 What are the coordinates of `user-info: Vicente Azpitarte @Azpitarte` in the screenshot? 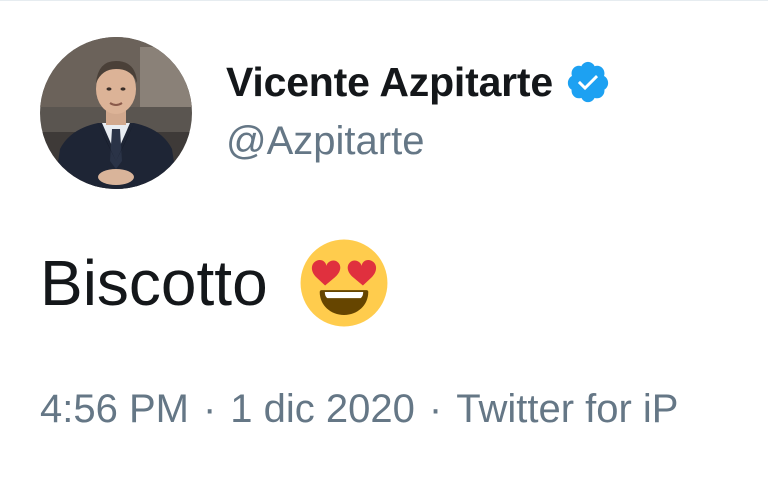 It's located at (418, 110).